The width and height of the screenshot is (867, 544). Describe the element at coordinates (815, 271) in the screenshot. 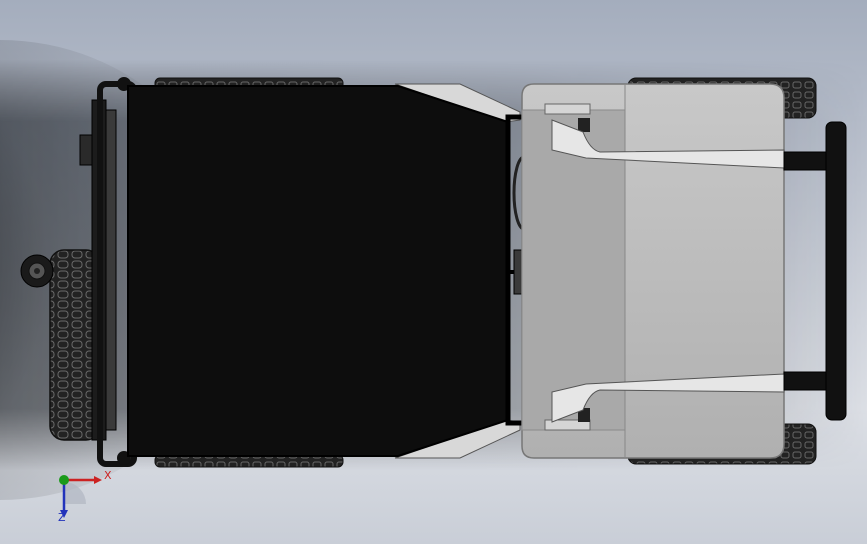

I see `front-bumper` at that location.